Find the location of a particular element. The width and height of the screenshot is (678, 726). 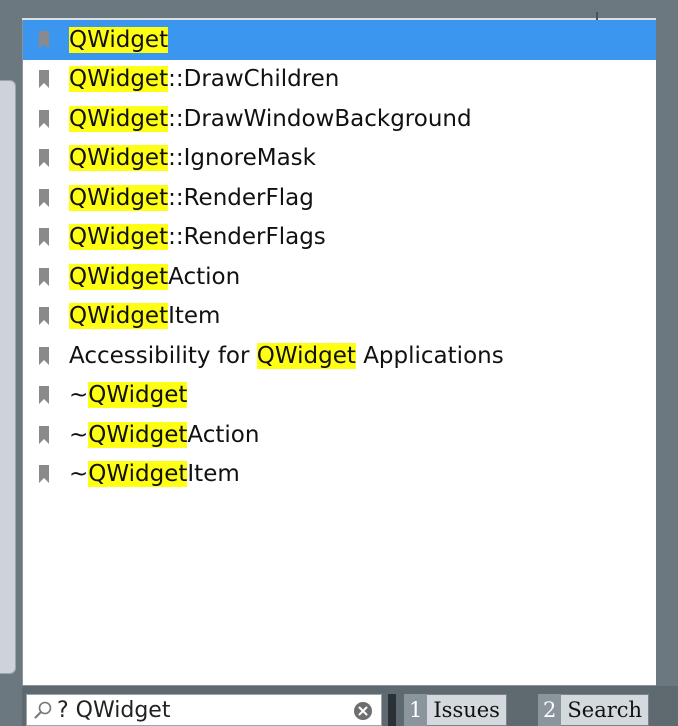

tab-label: Search is located at coordinates (605, 710).